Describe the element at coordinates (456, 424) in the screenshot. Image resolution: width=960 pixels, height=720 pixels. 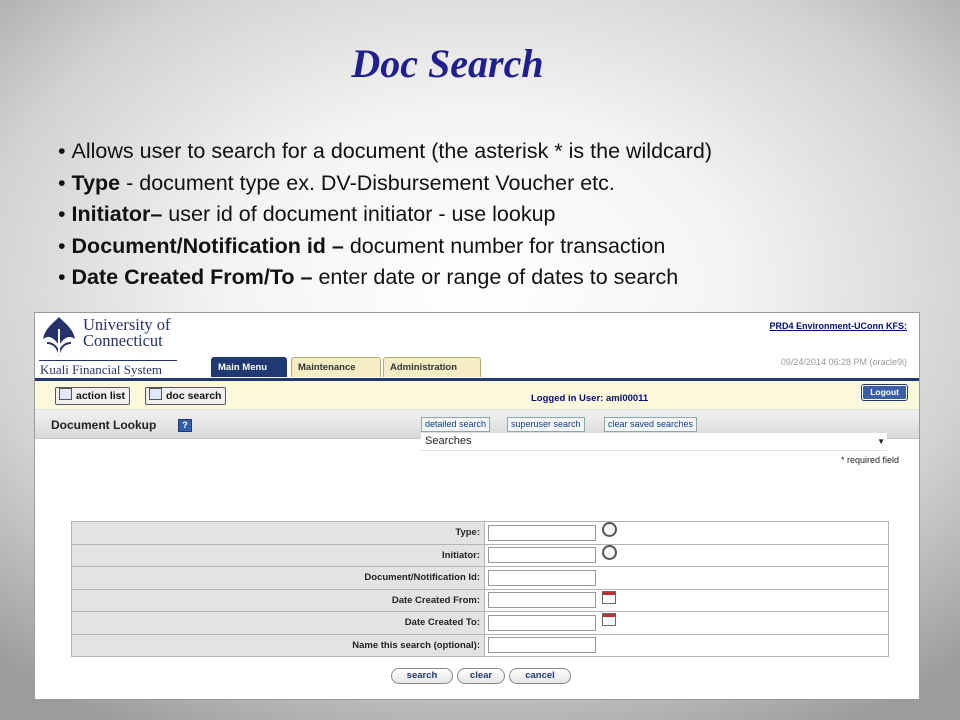
I see `detailed-search-button: detailed search` at that location.